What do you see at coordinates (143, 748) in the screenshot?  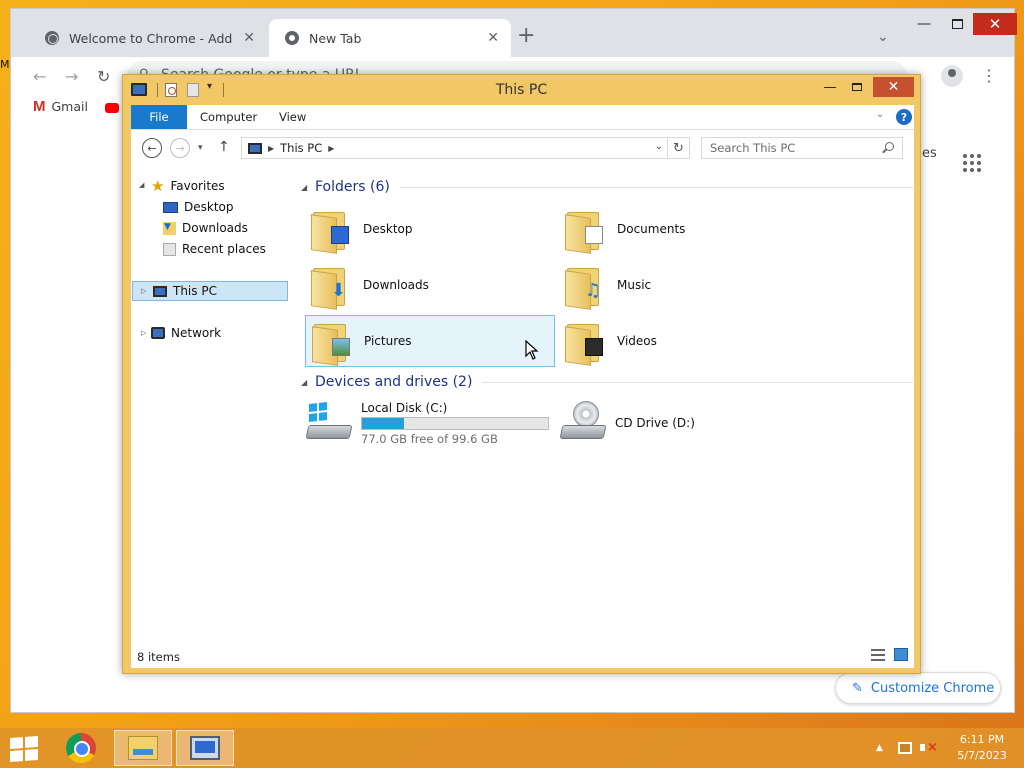 I see `taskbar-file-explorer-button` at bounding box center [143, 748].